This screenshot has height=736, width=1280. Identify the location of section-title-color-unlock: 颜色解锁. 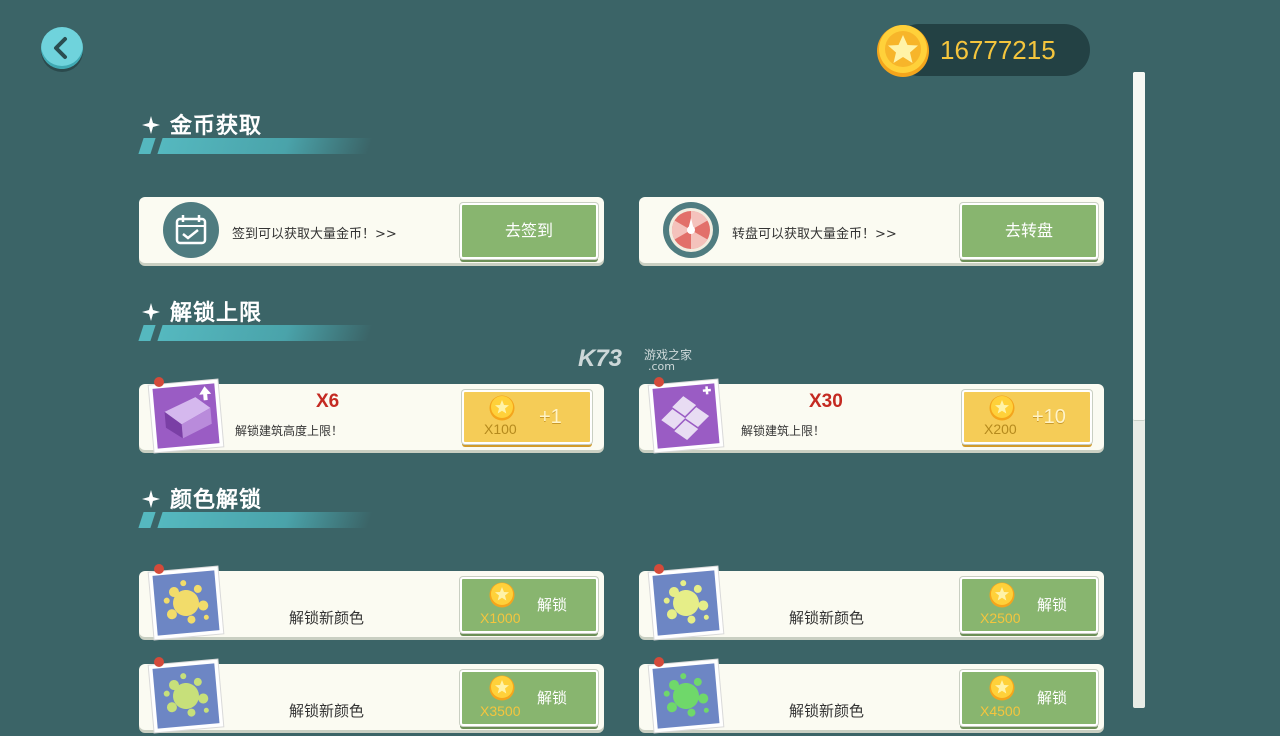
(258, 507).